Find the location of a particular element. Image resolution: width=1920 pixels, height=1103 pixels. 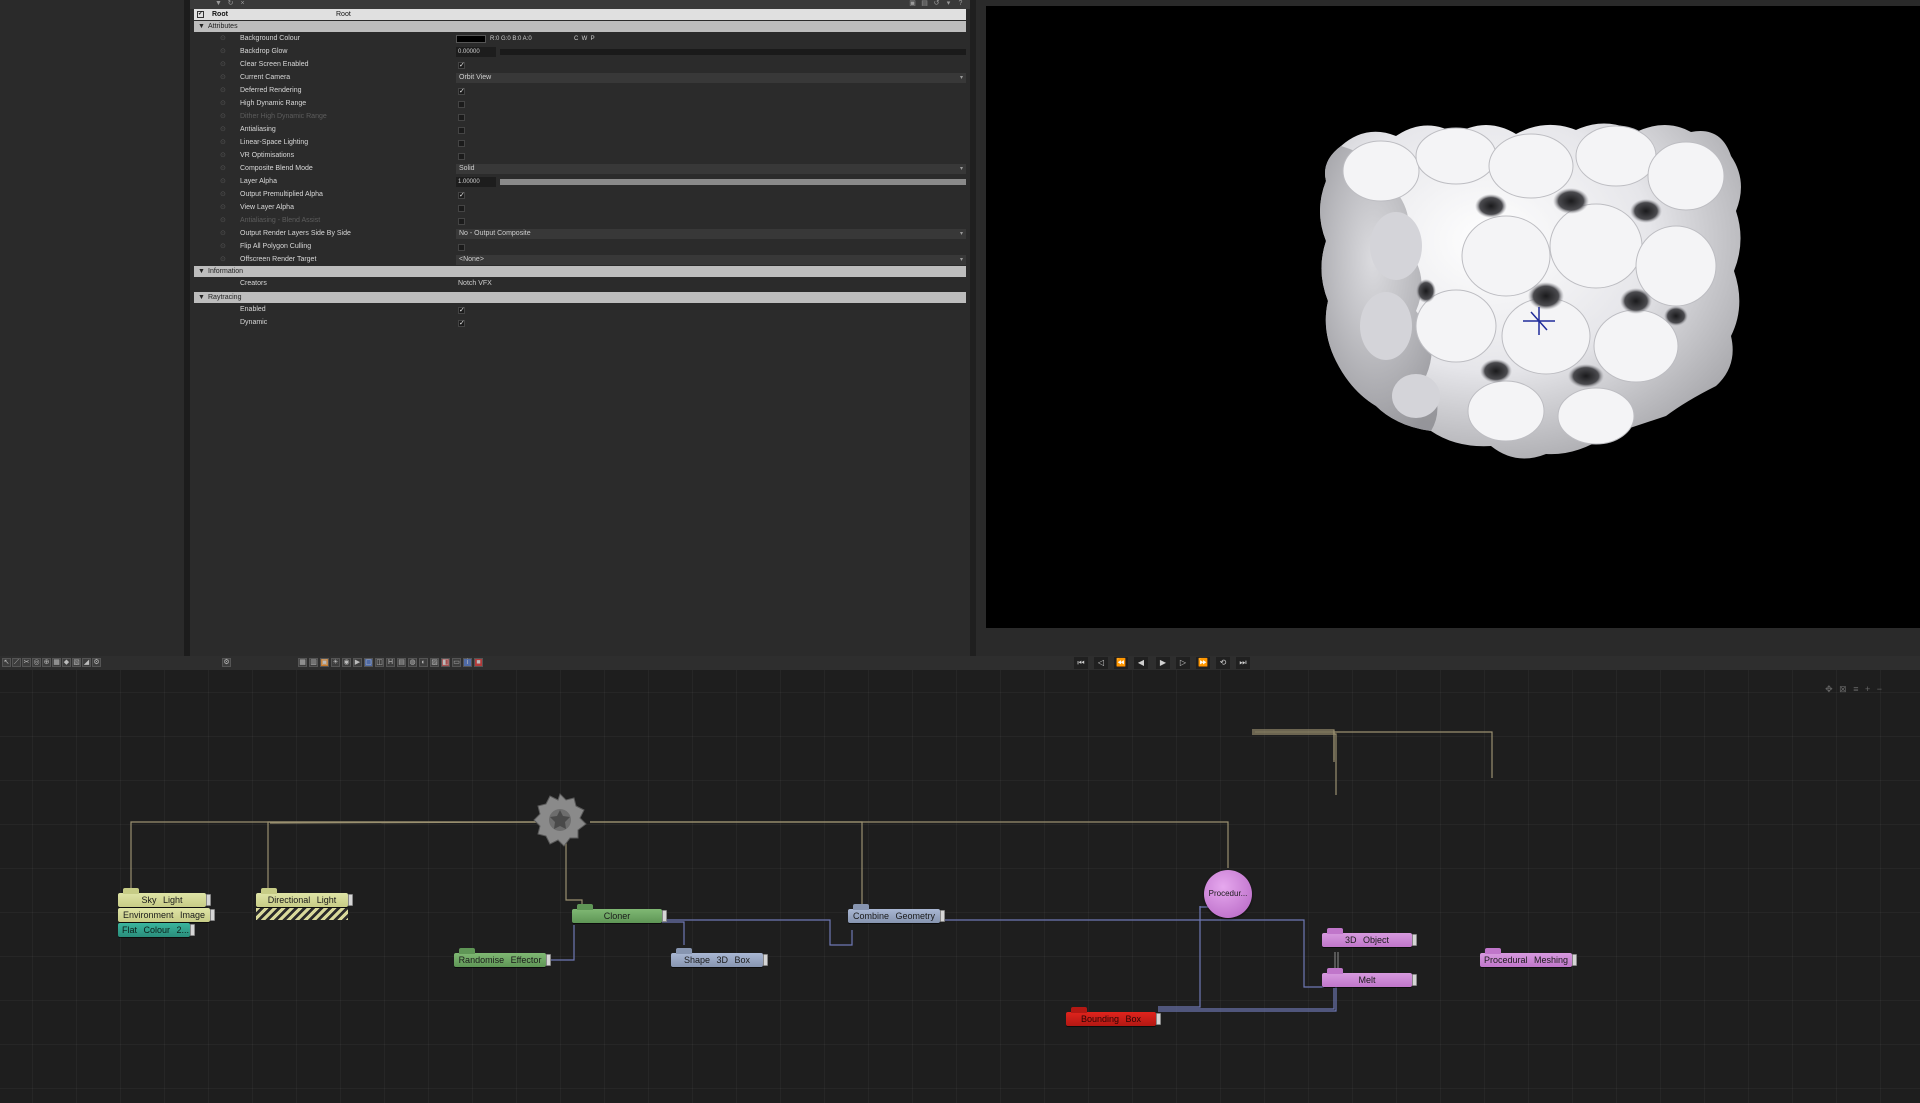

hd-icon: H is located at coordinates (390, 662).